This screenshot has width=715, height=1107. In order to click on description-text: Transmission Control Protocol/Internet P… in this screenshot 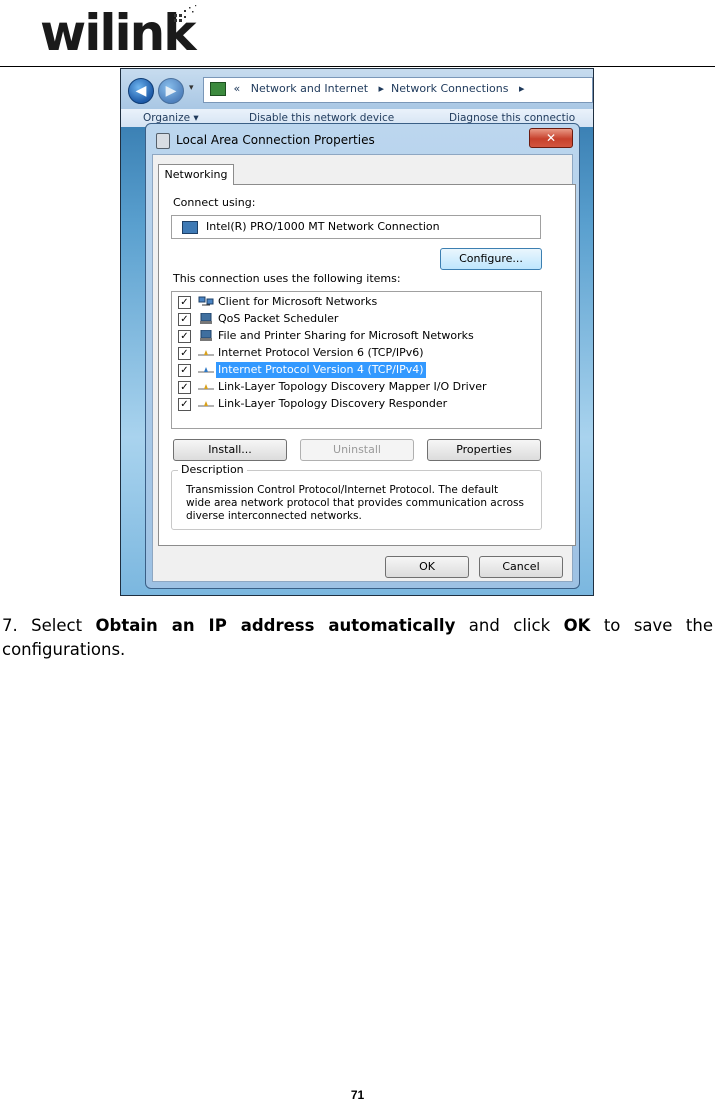, I will do `click(355, 503)`.